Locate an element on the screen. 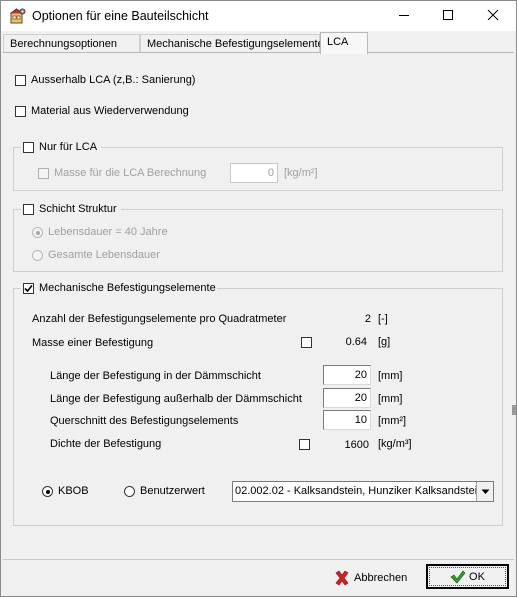 Image resolution: width=517 pixels, height=597 pixels. lca-mass-unit: [kg/m²] is located at coordinates (301, 173).